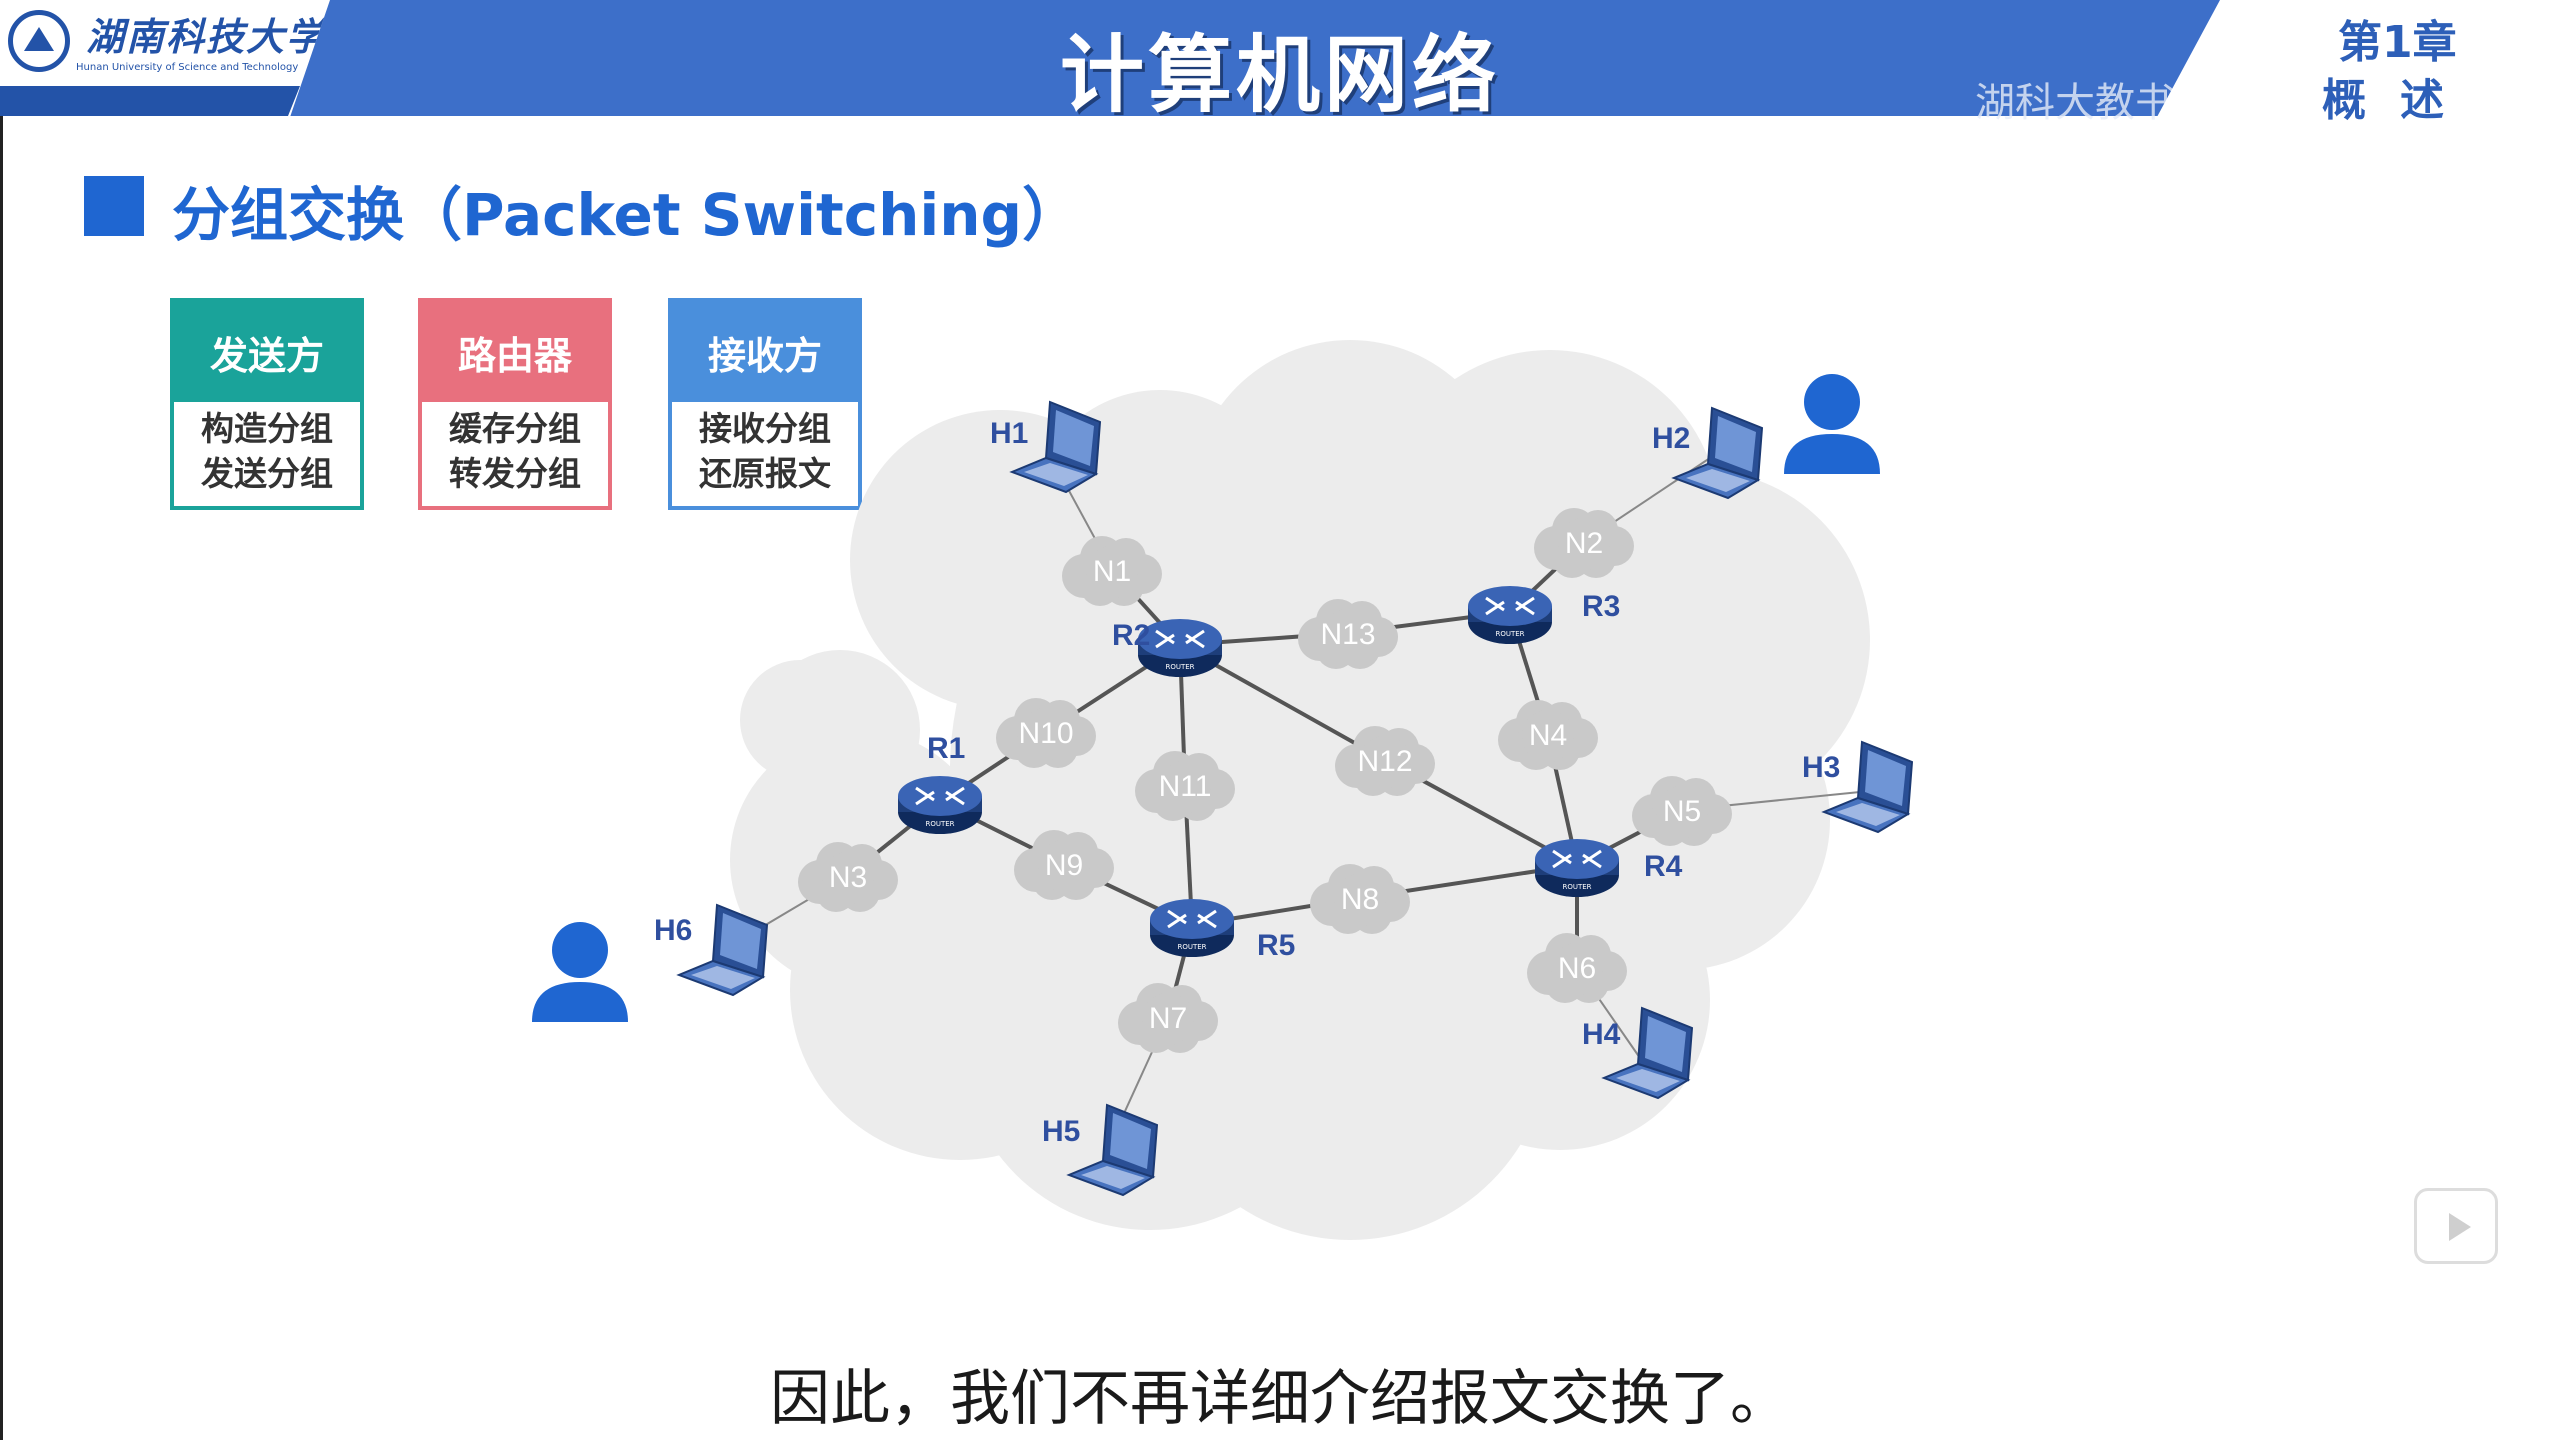 This screenshot has width=2560, height=1440. What do you see at coordinates (1682, 811) in the screenshot?
I see `network-node-label: N5` at bounding box center [1682, 811].